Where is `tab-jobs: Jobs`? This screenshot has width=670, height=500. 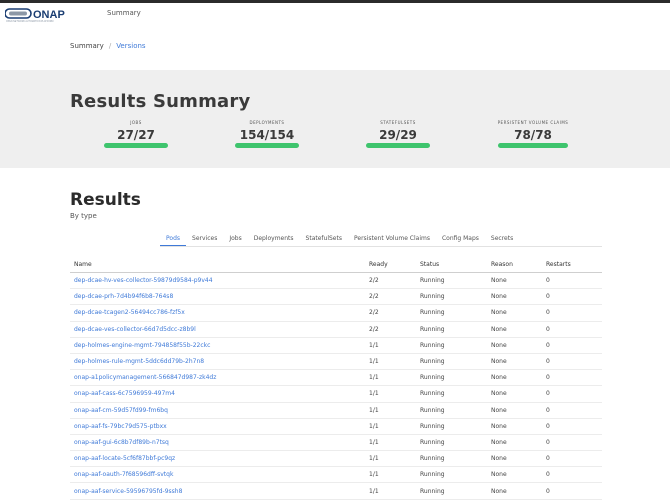 tab-jobs: Jobs is located at coordinates (235, 239).